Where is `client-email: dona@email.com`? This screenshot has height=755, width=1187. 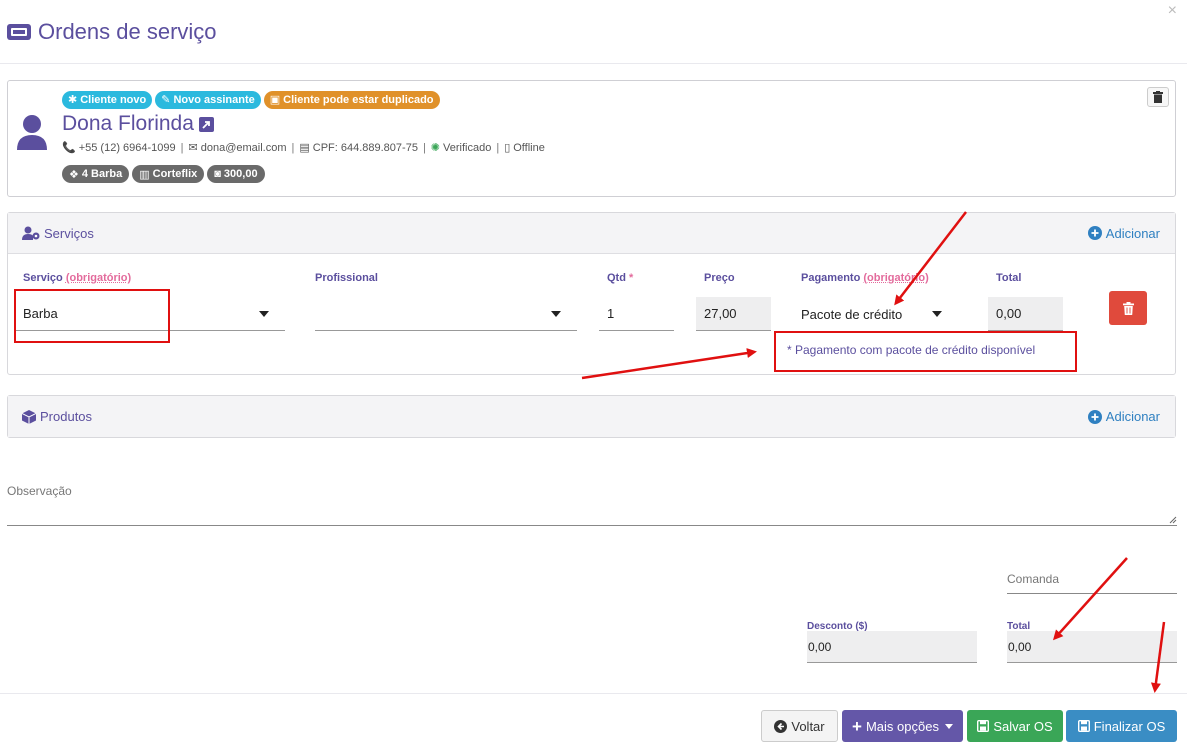
client-email: dona@email.com is located at coordinates (243, 147).